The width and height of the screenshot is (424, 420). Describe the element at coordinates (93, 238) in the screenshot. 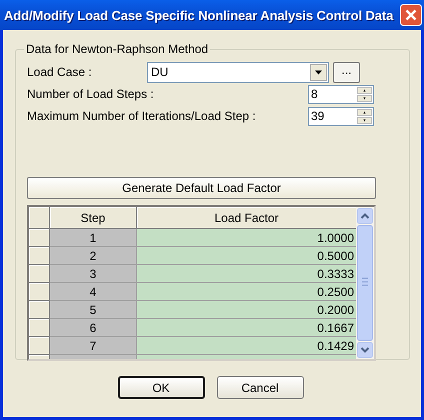

I see `table-cell: 1` at that location.